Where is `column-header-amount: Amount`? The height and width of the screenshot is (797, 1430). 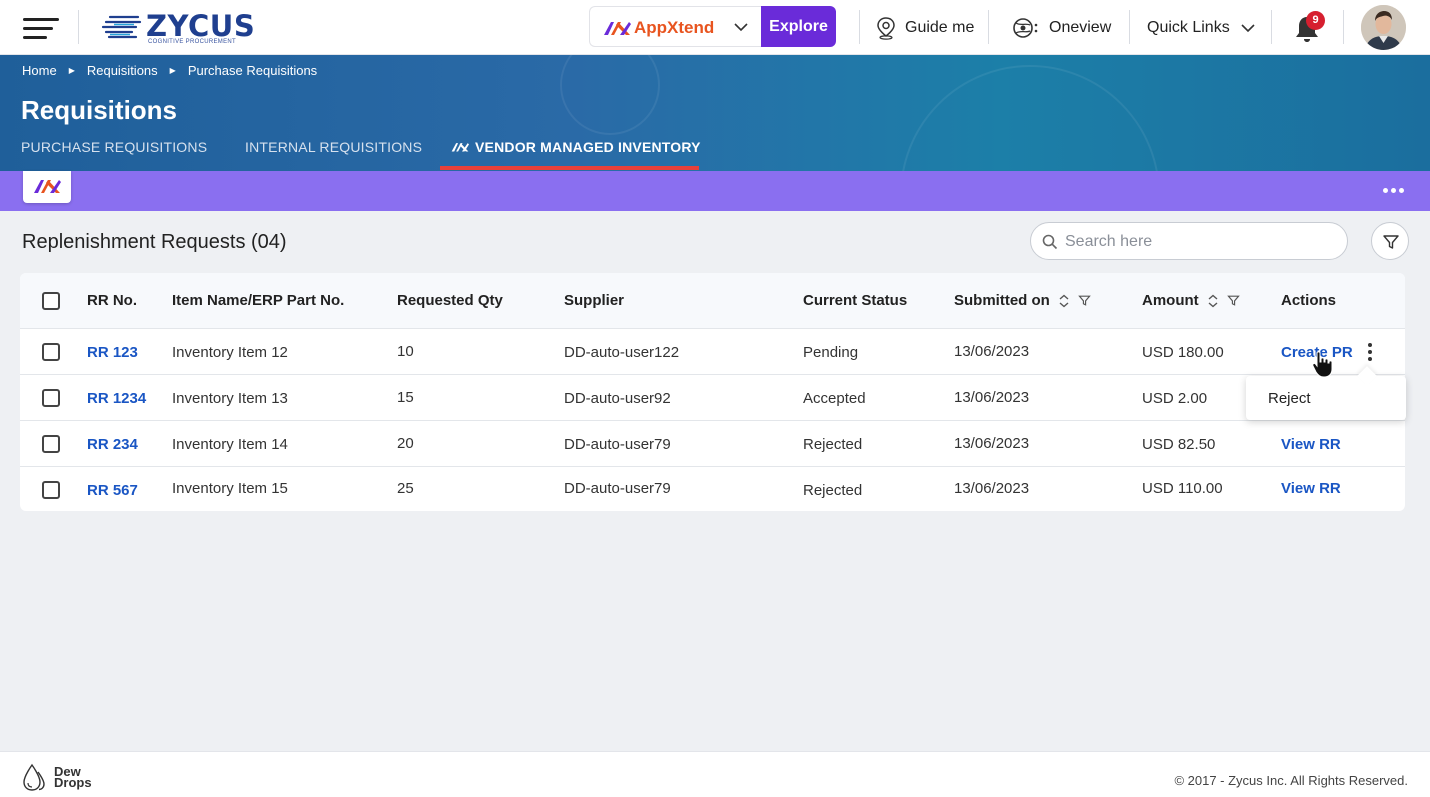
column-header-amount: Amount is located at coordinates (1191, 300).